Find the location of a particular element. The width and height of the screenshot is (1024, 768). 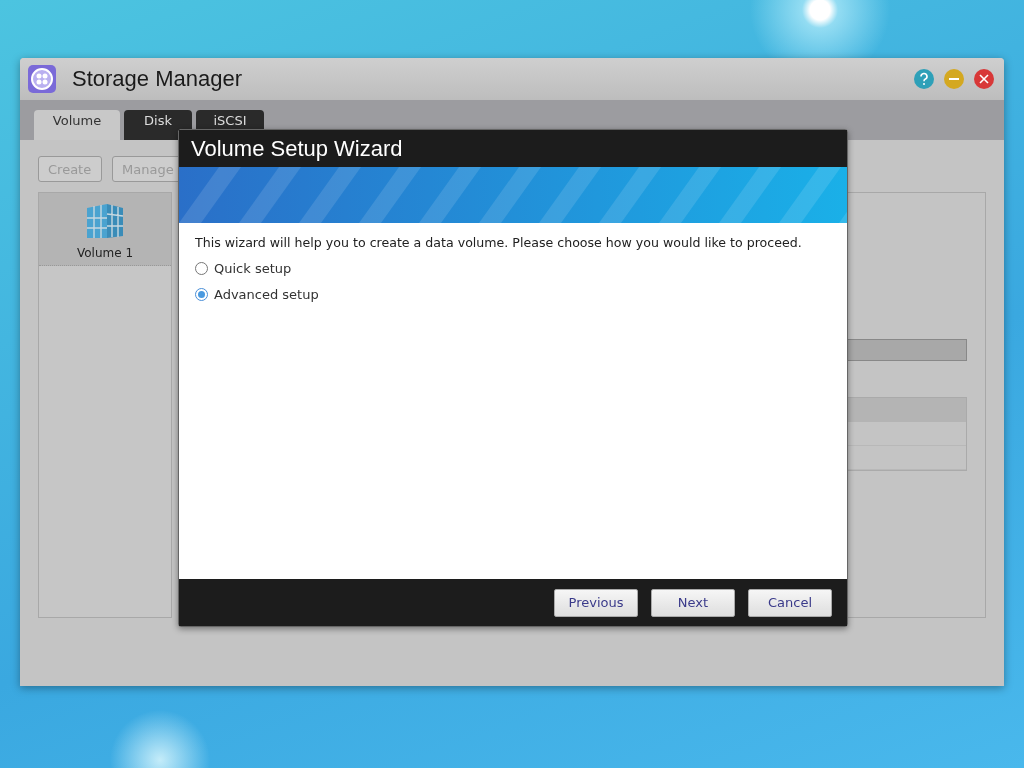

close-icon is located at coordinates (984, 79).